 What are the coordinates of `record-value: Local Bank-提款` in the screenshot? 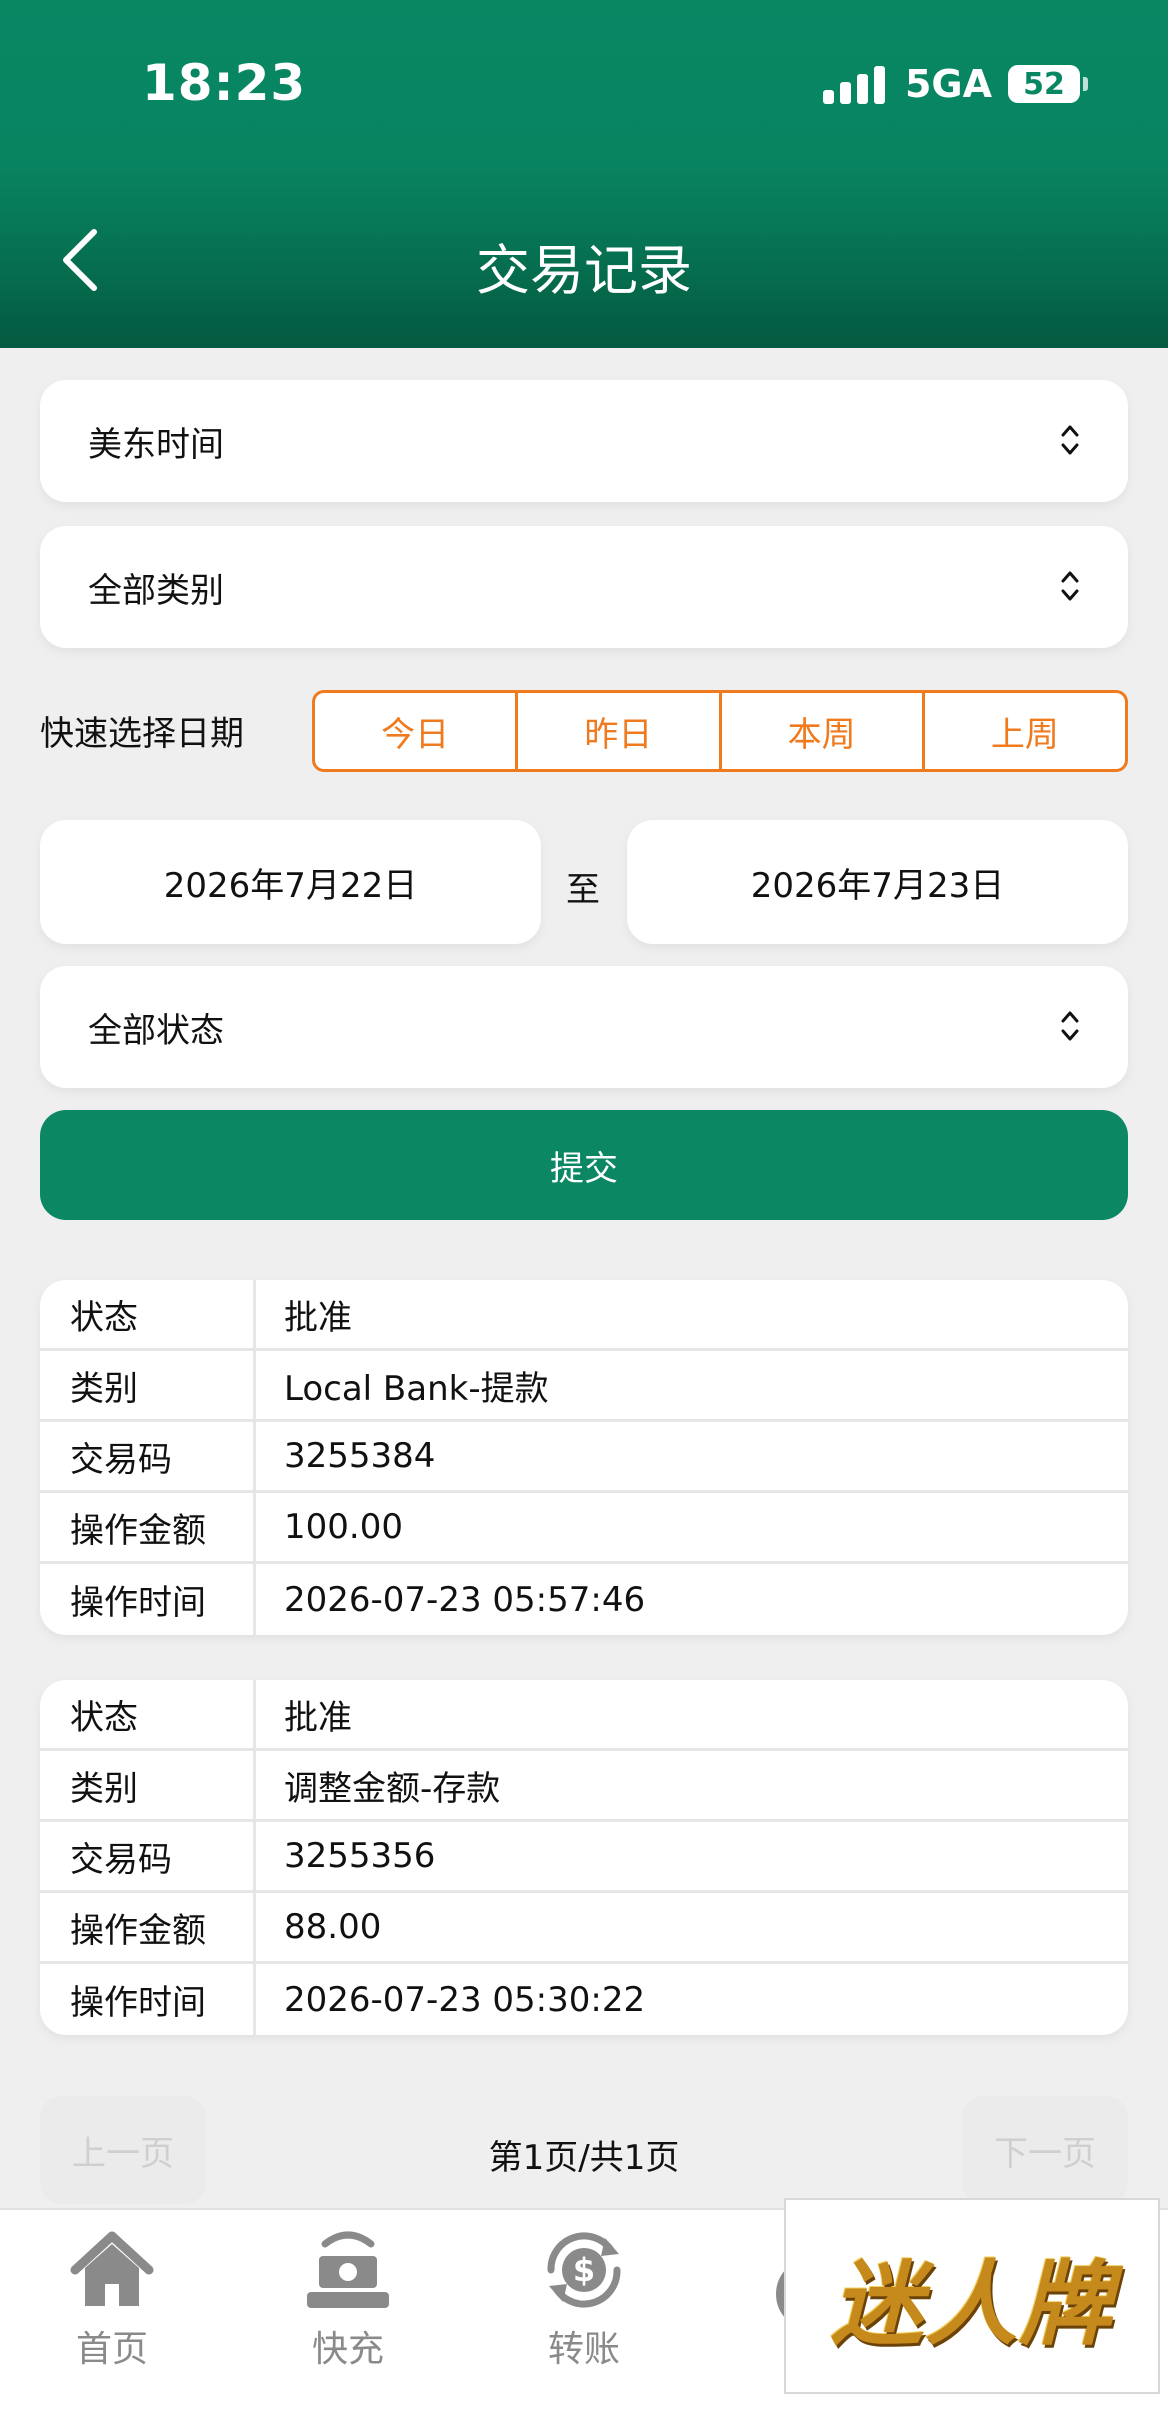 It's located at (416, 1388).